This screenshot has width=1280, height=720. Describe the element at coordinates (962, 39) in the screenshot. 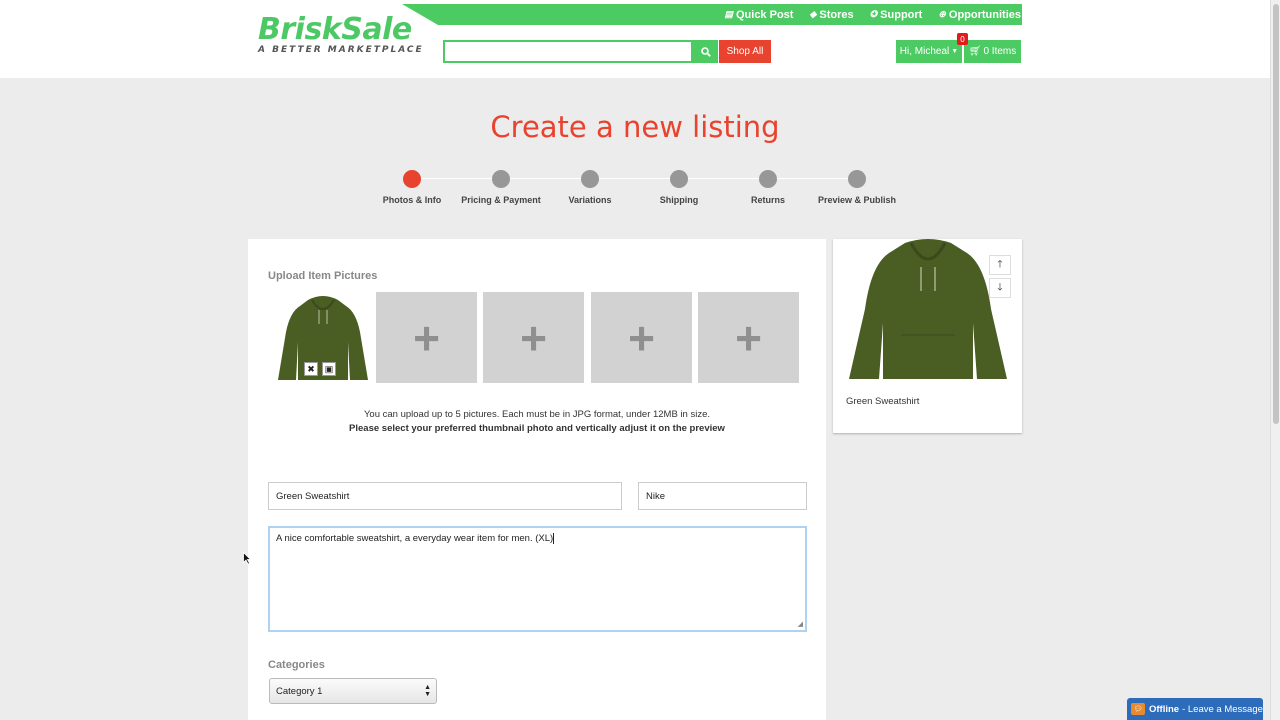

I see `cart-count-badge: 0` at that location.